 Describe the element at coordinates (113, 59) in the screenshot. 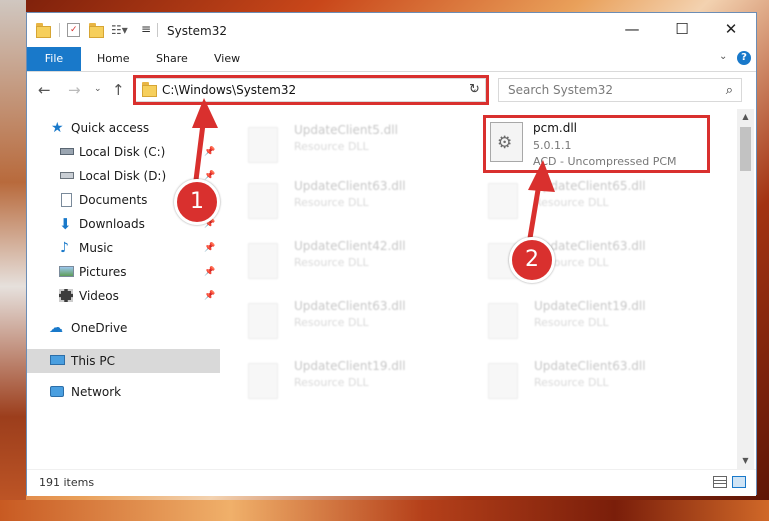

I see `tab-home: Home` at that location.